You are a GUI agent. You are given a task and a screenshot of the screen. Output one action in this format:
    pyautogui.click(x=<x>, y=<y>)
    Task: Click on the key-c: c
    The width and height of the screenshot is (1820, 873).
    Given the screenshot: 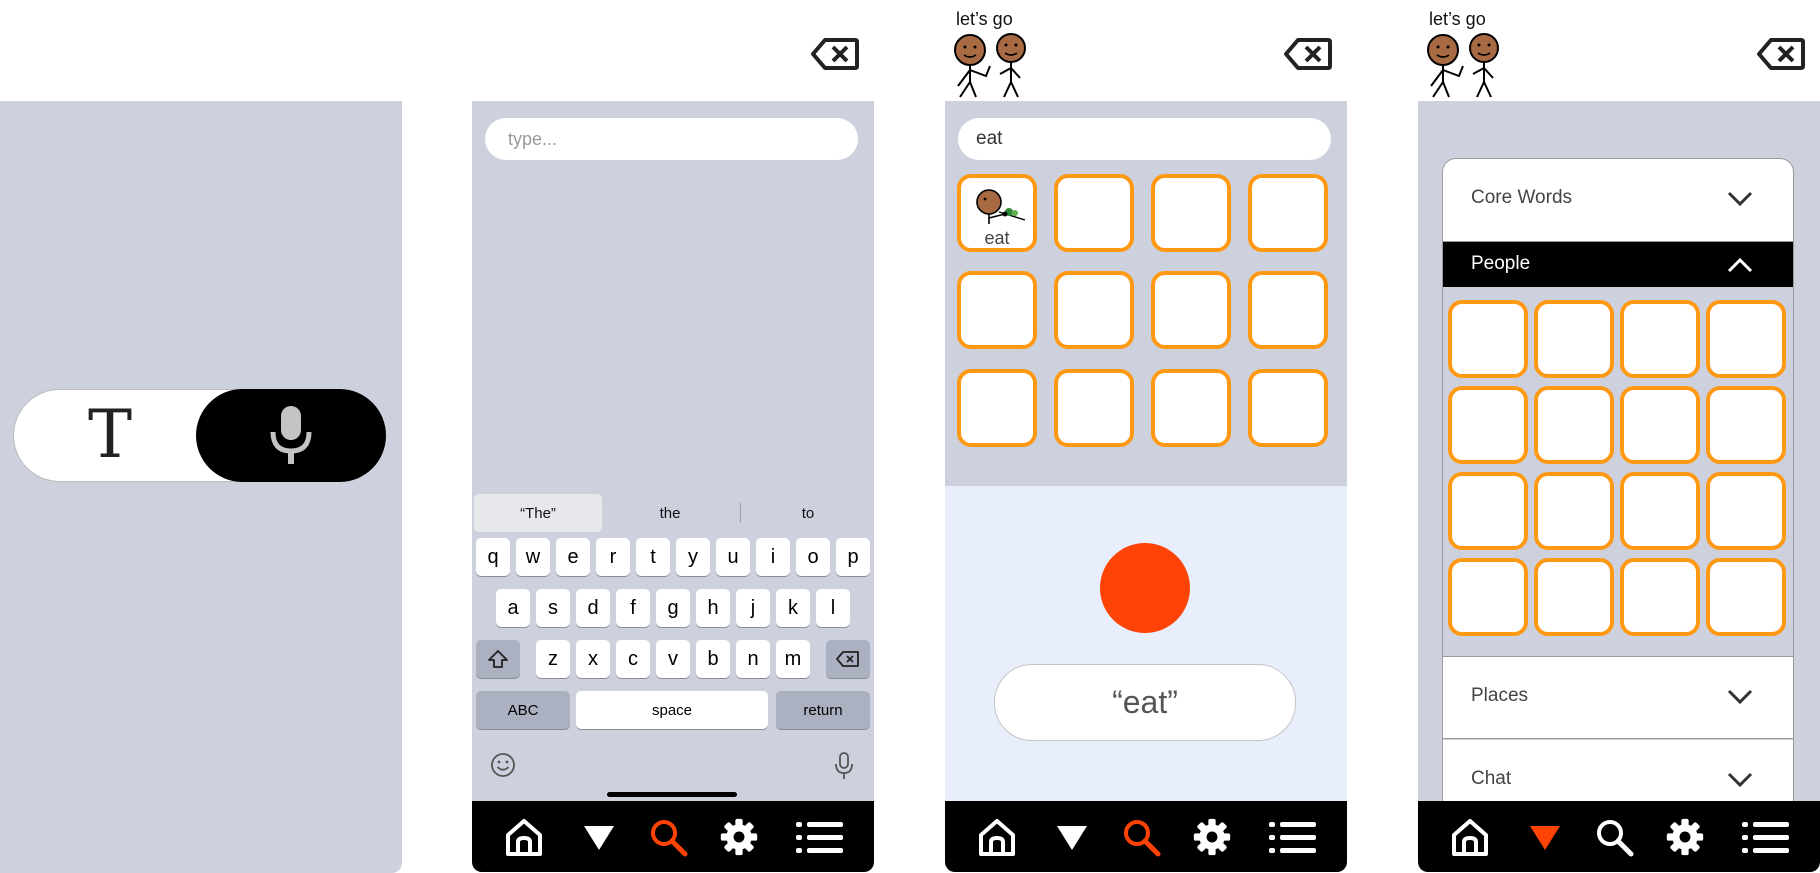 What is the action you would take?
    pyautogui.click(x=633, y=659)
    